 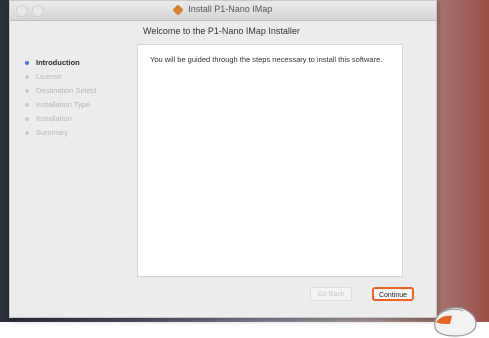 I want to click on sidebar-item-destination-select: Destination Select, so click(x=79, y=91).